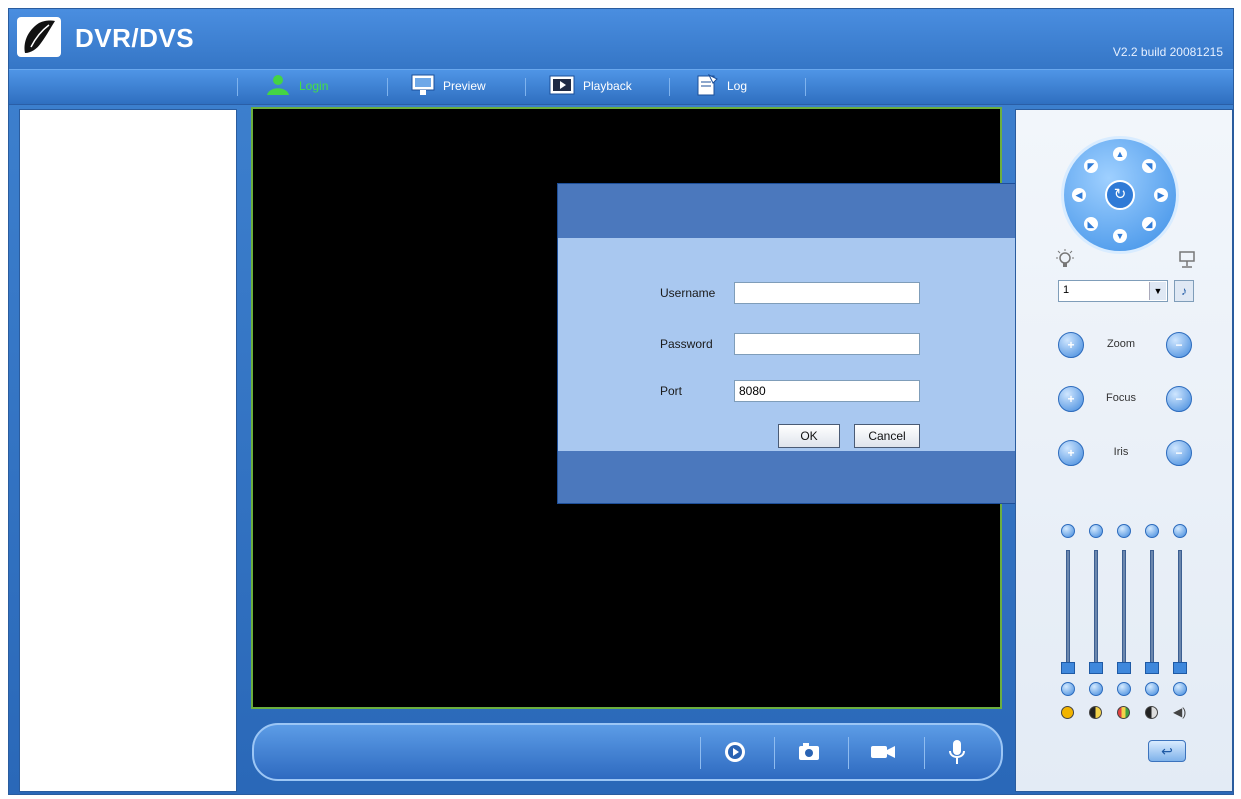 This screenshot has width=1241, height=799. What do you see at coordinates (1071, 399) in the screenshot?
I see `focus-near-button: +` at bounding box center [1071, 399].